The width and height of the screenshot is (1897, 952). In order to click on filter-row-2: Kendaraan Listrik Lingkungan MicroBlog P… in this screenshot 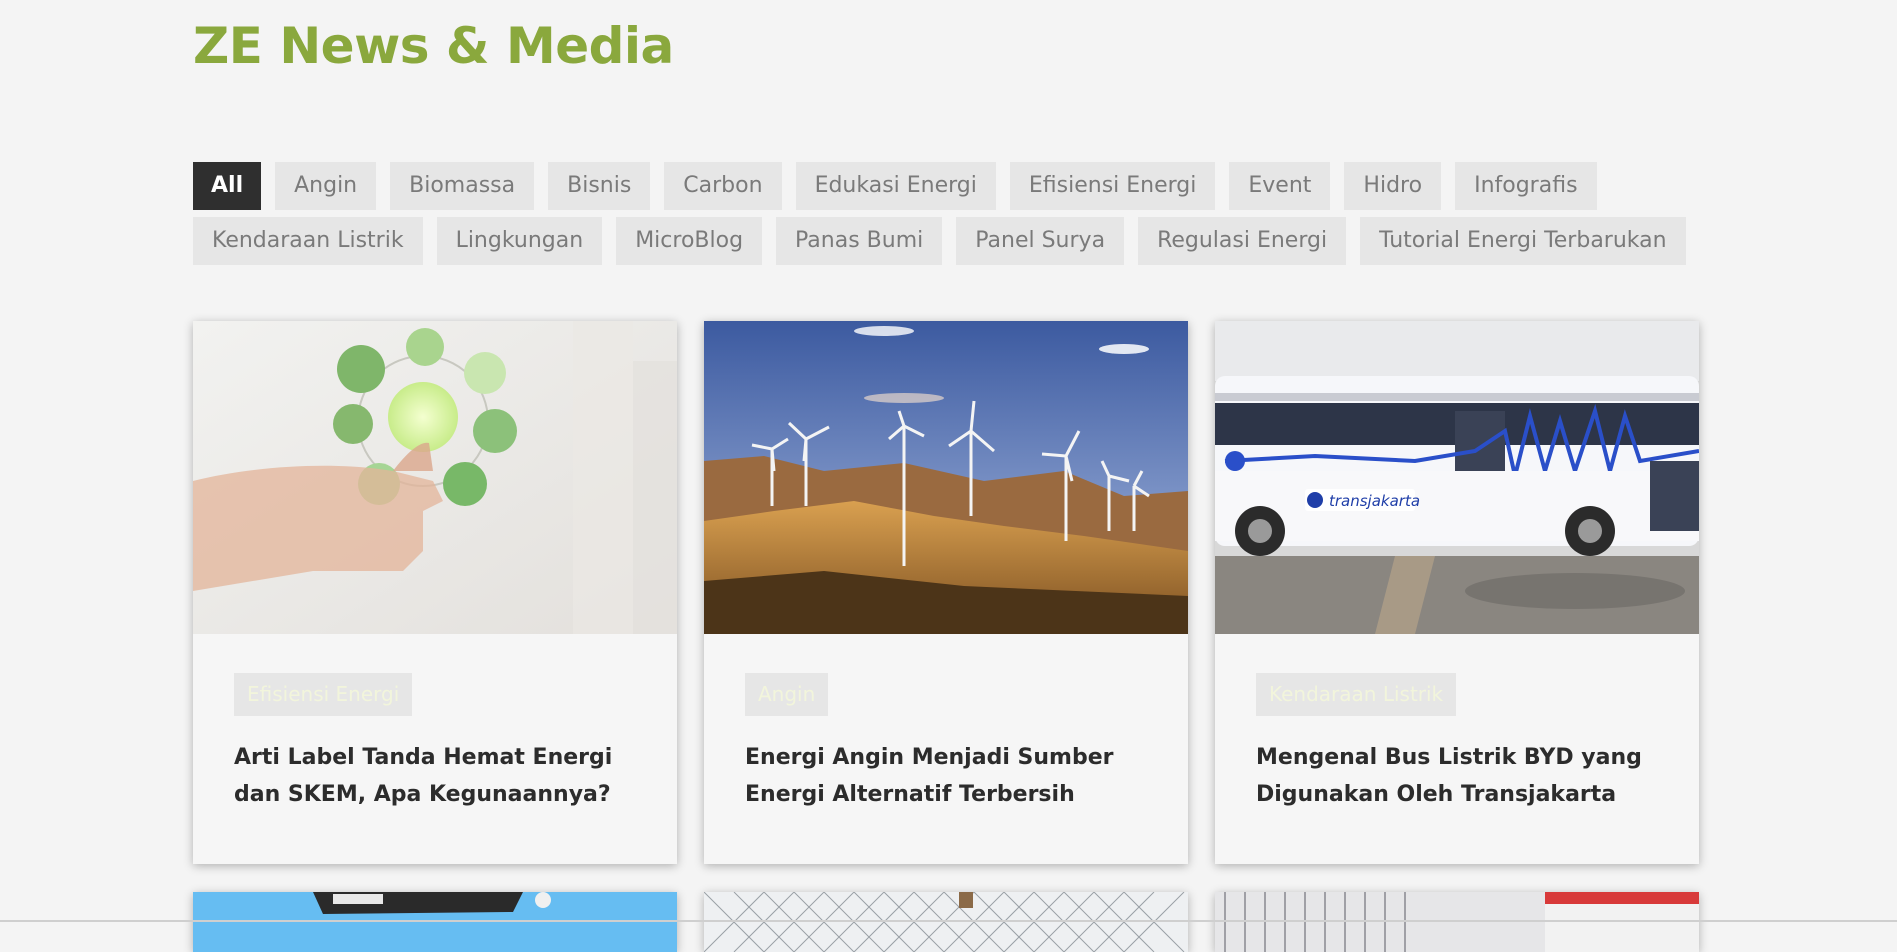, I will do `click(958, 241)`.